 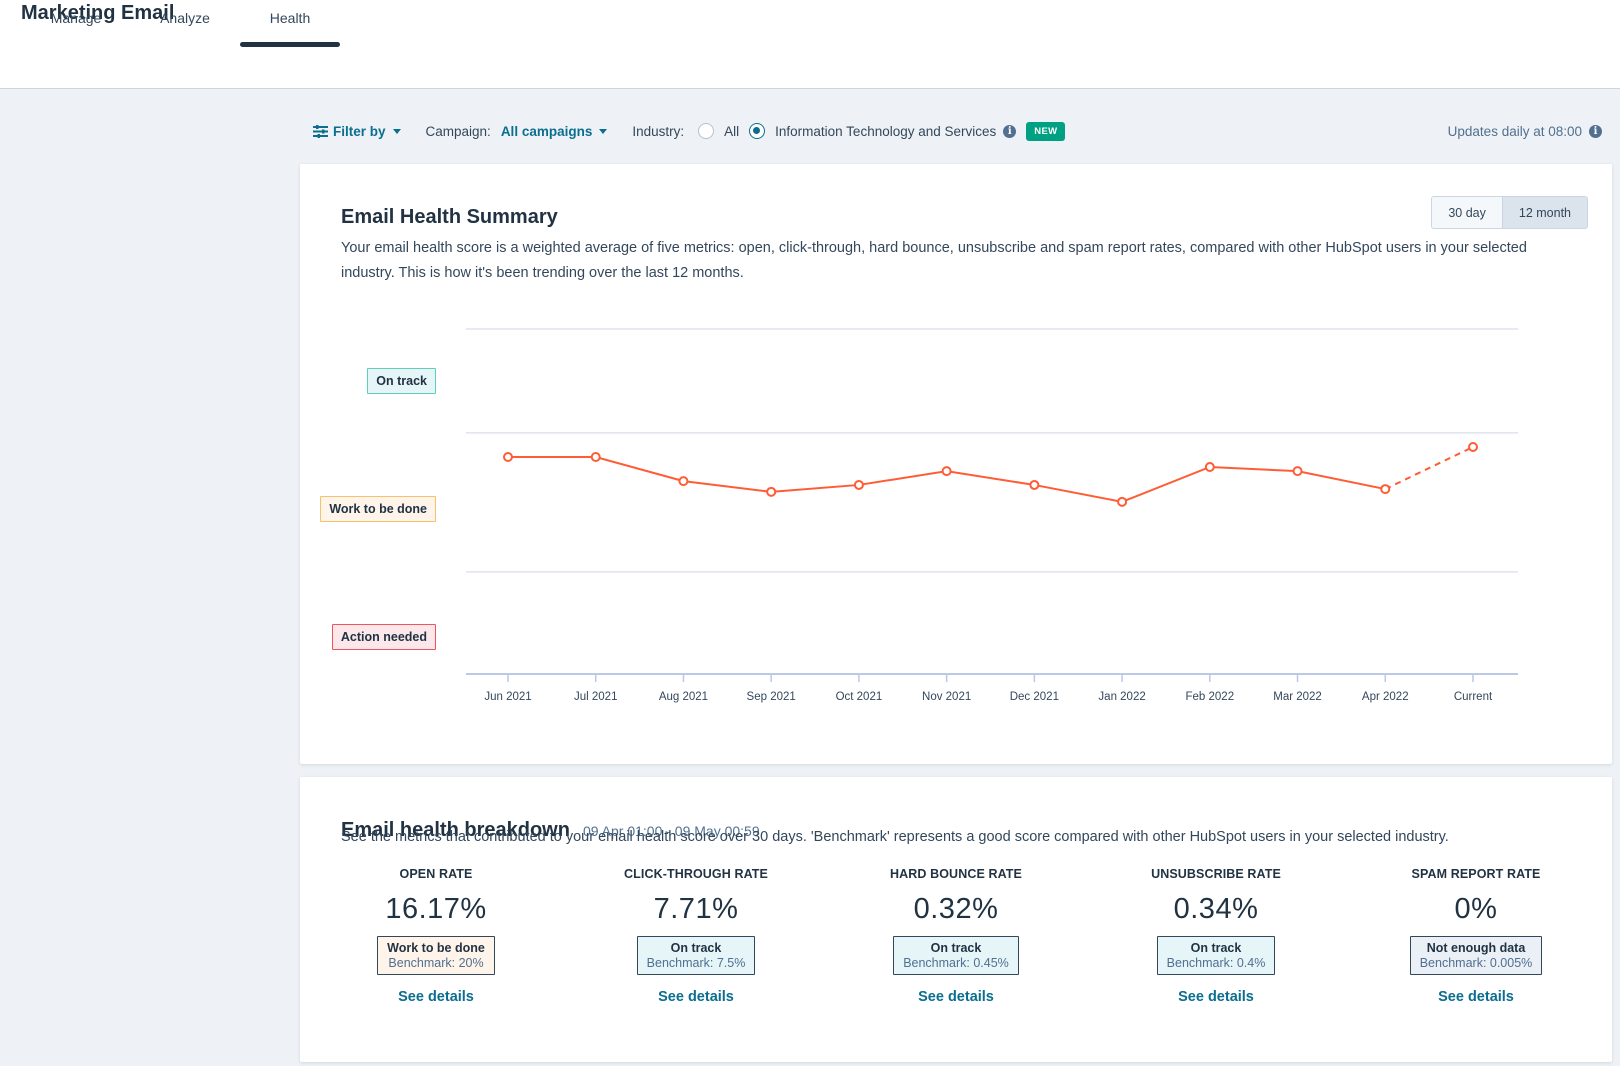 I want to click on top-header: Marketing Email Manage Analyze Health, so click(x=810, y=44).